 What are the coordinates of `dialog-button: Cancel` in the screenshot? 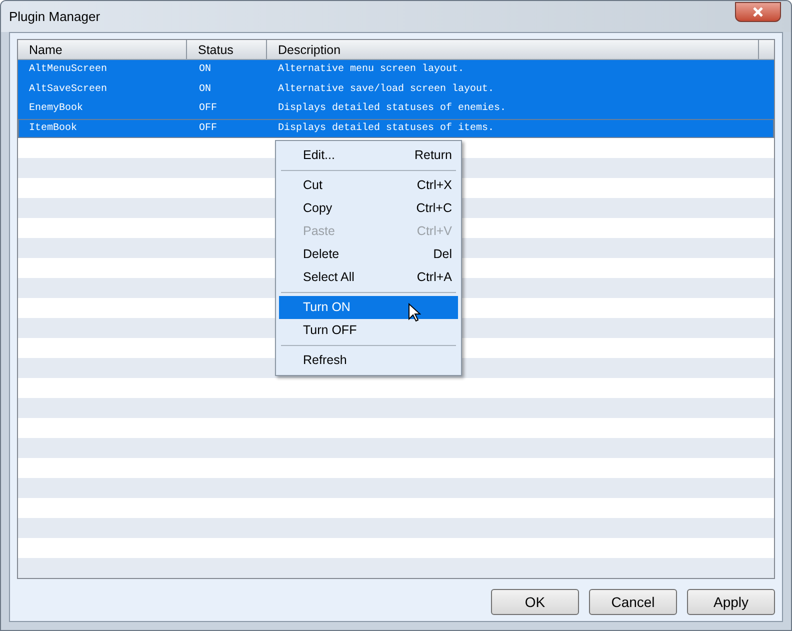 It's located at (633, 602).